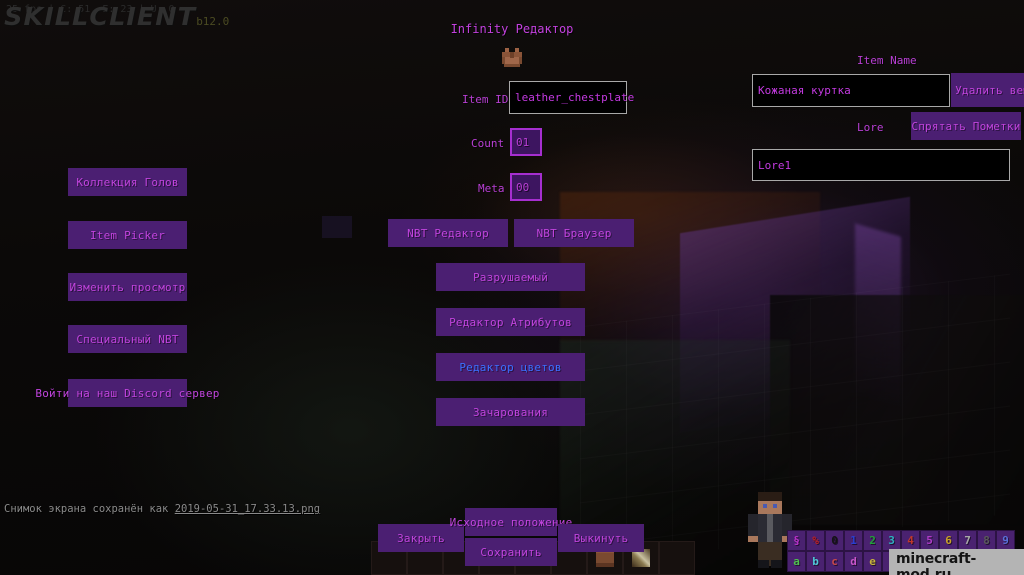 Image resolution: width=1024 pixels, height=575 pixels. I want to click on background-dark-block, so click(337, 227).